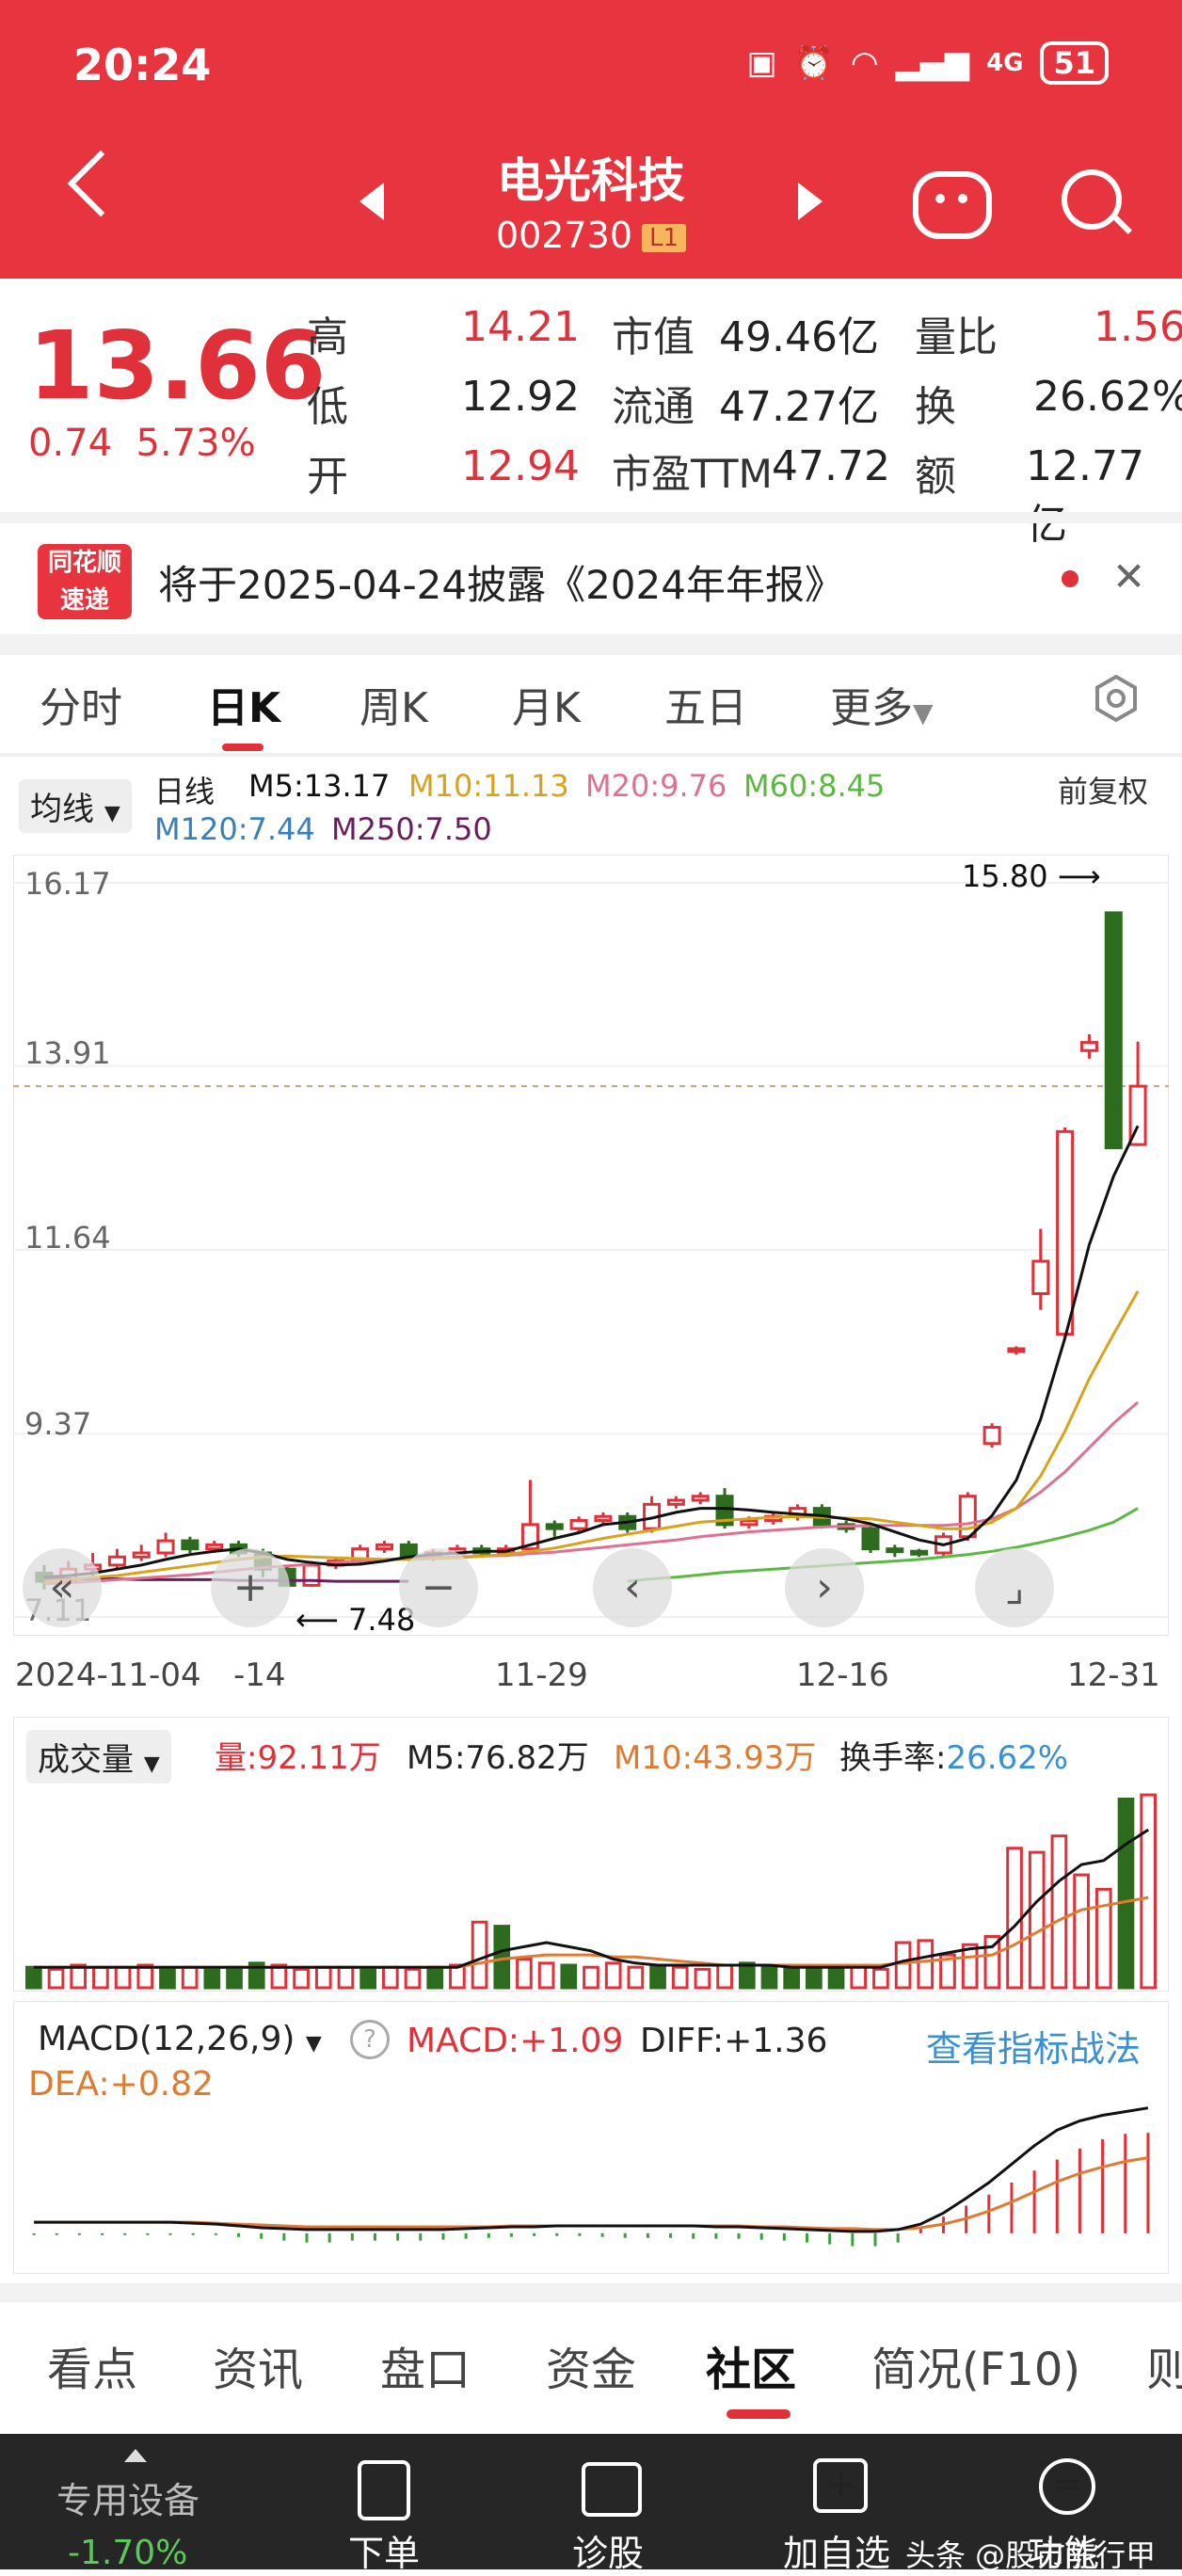  What do you see at coordinates (975, 2365) in the screenshot?
I see `tab-profile: 简况(F10)` at bounding box center [975, 2365].